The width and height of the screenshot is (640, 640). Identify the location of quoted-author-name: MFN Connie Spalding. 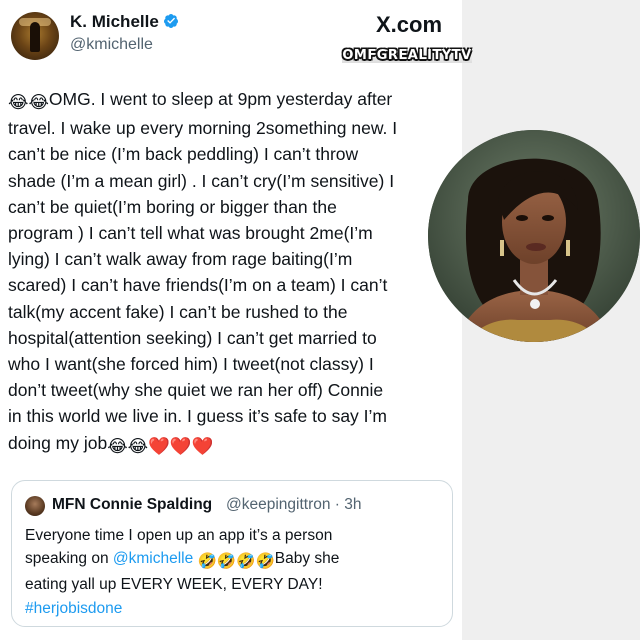
(132, 505).